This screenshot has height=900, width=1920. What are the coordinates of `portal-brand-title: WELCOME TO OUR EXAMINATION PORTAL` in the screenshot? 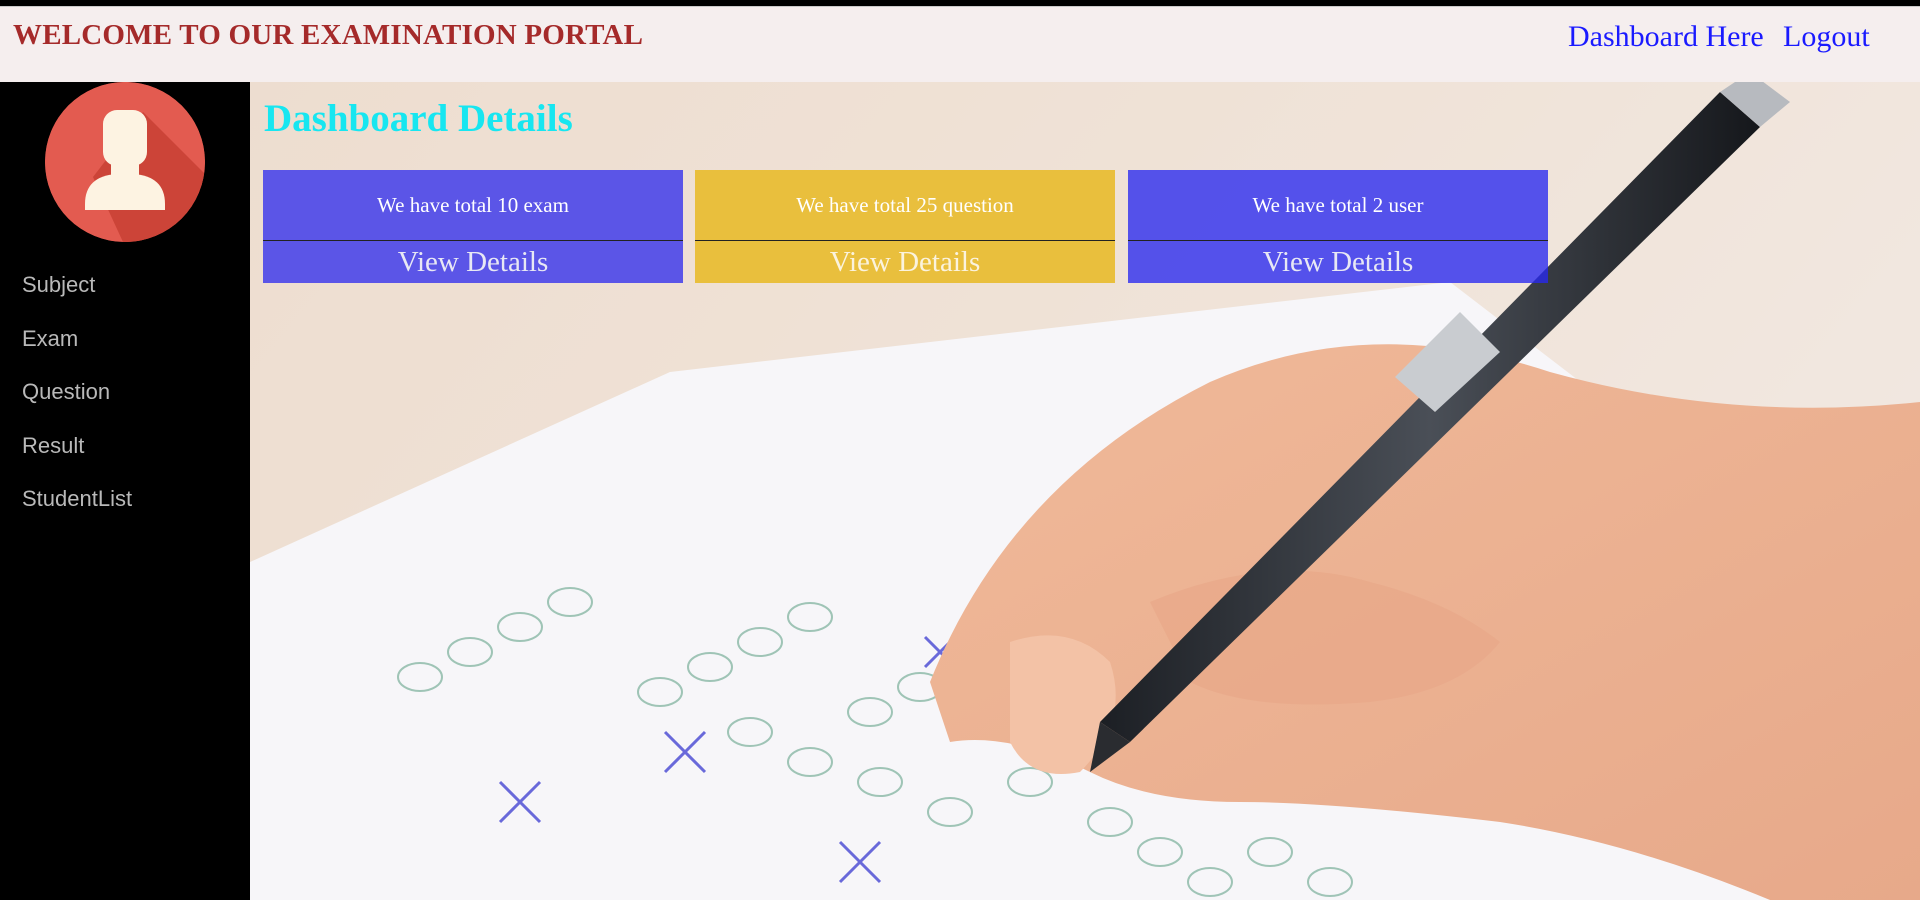 It's located at (328, 35).